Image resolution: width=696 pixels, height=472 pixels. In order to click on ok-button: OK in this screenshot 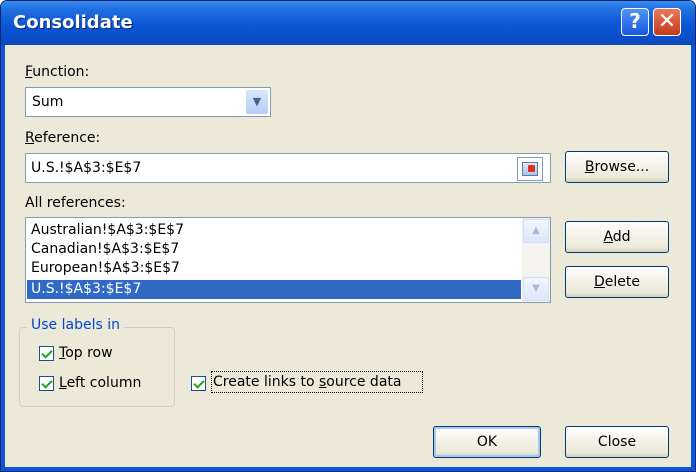, I will do `click(487, 442)`.